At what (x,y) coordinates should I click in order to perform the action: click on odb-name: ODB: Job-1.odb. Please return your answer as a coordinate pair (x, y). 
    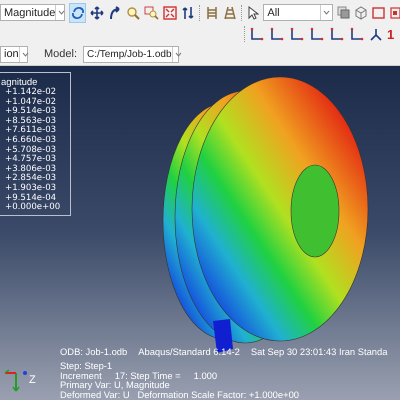
    Looking at the image, I should click on (94, 351).